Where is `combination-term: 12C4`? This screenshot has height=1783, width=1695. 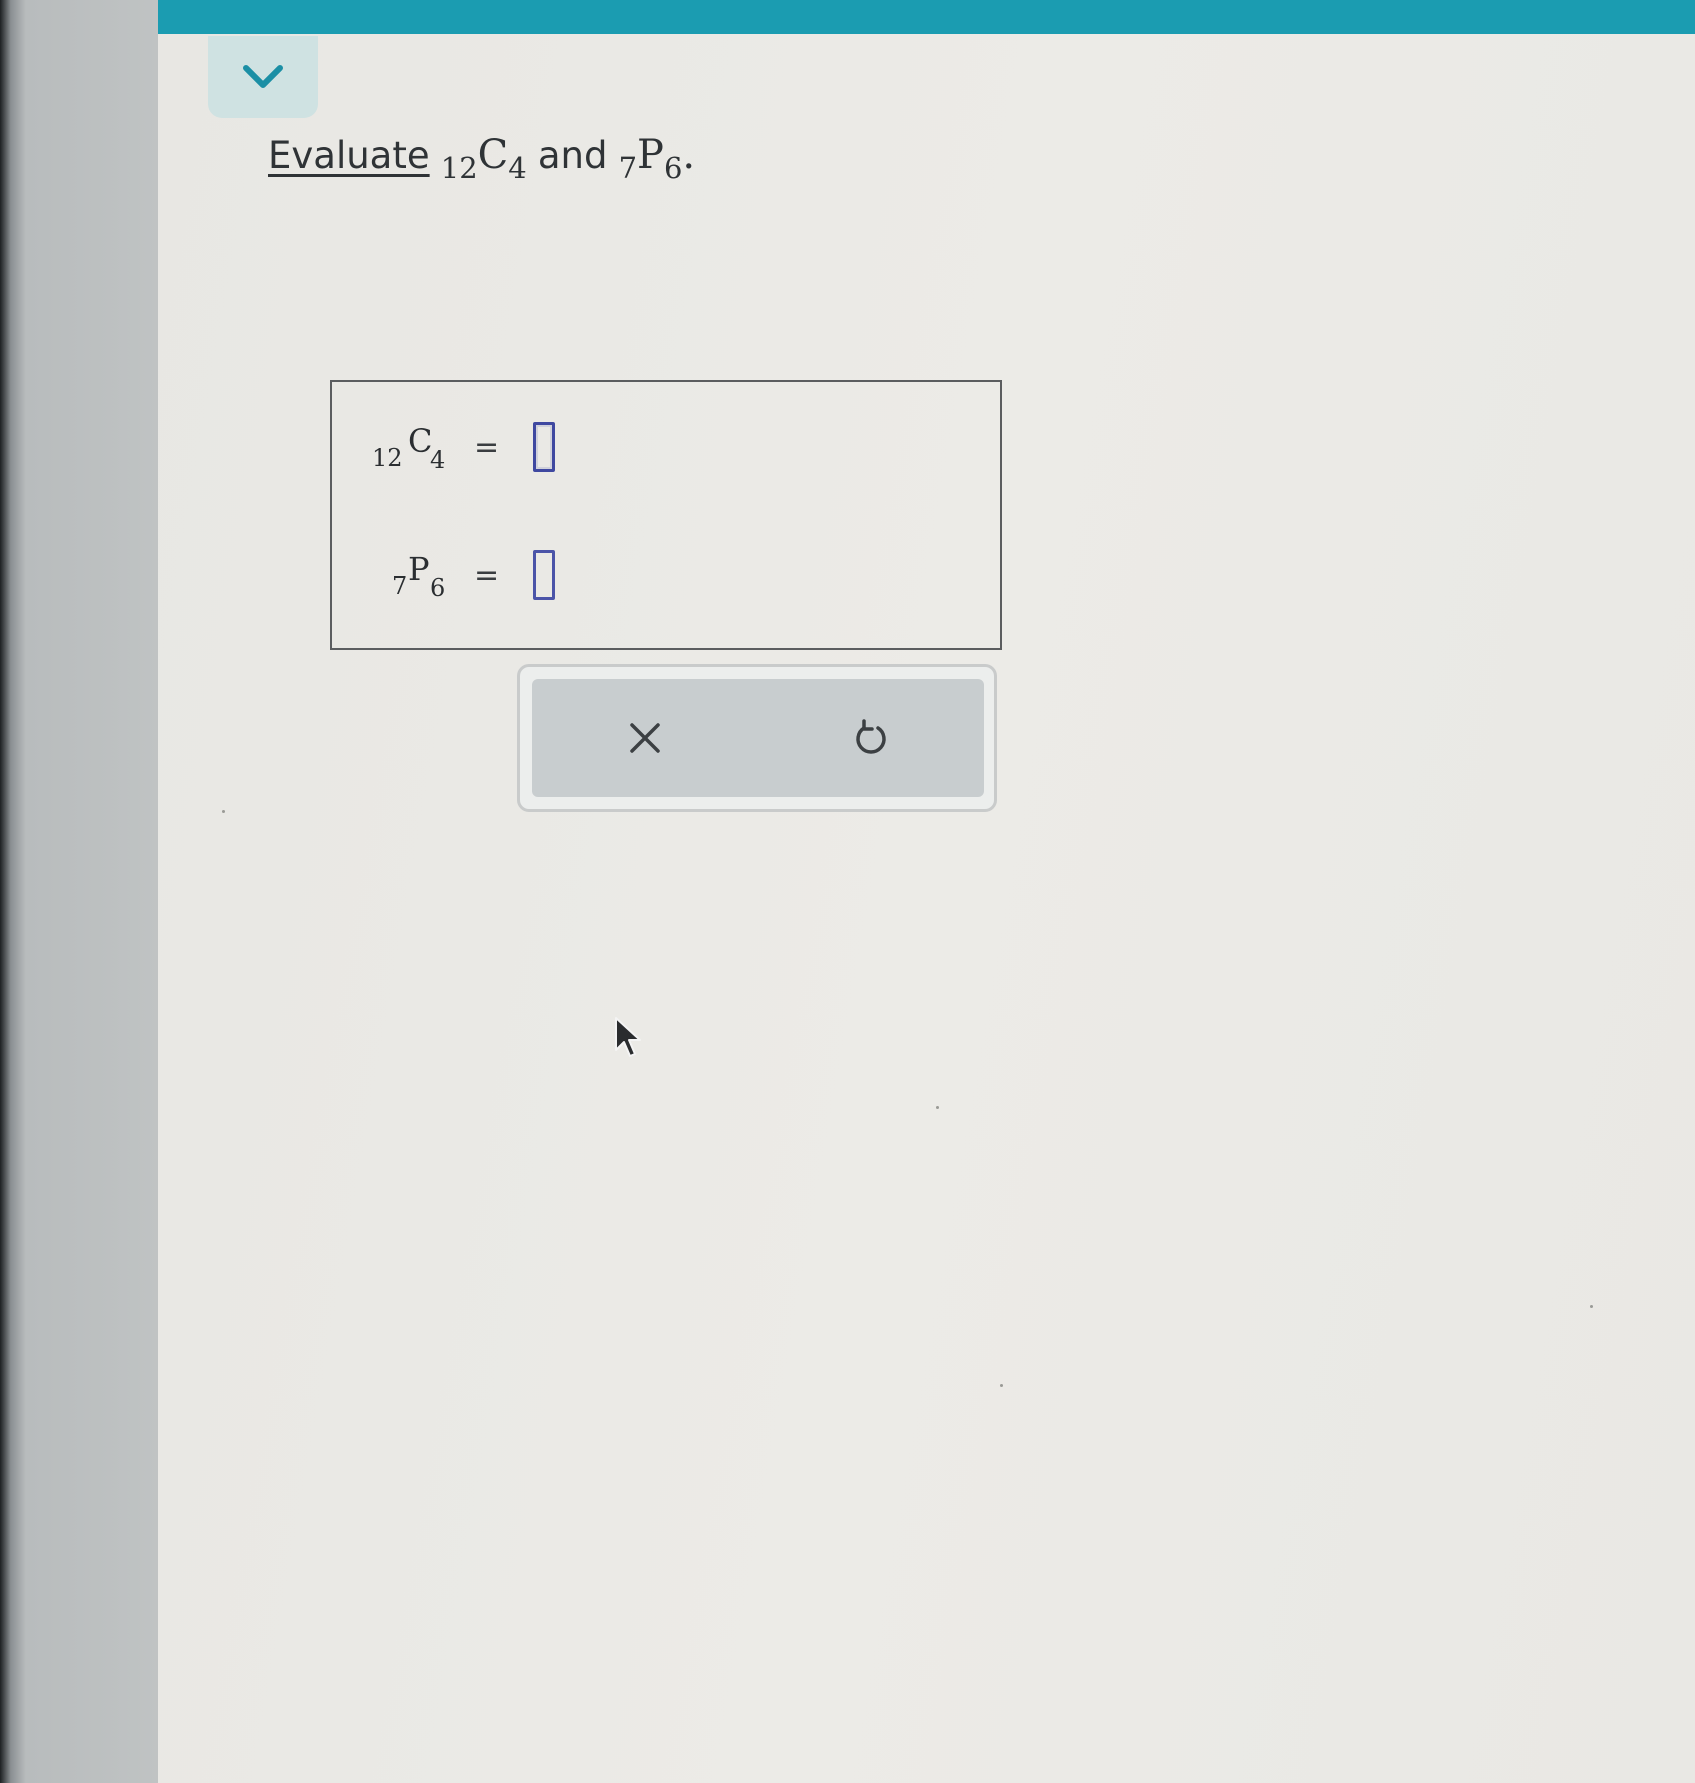
combination-term: 12C4 is located at coordinates (483, 158).